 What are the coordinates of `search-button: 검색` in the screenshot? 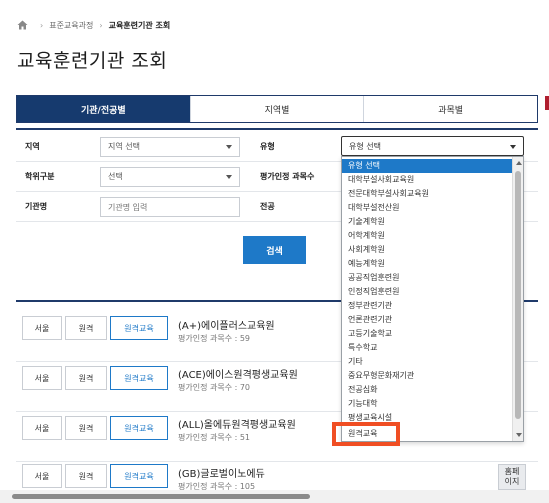 It's located at (274, 250).